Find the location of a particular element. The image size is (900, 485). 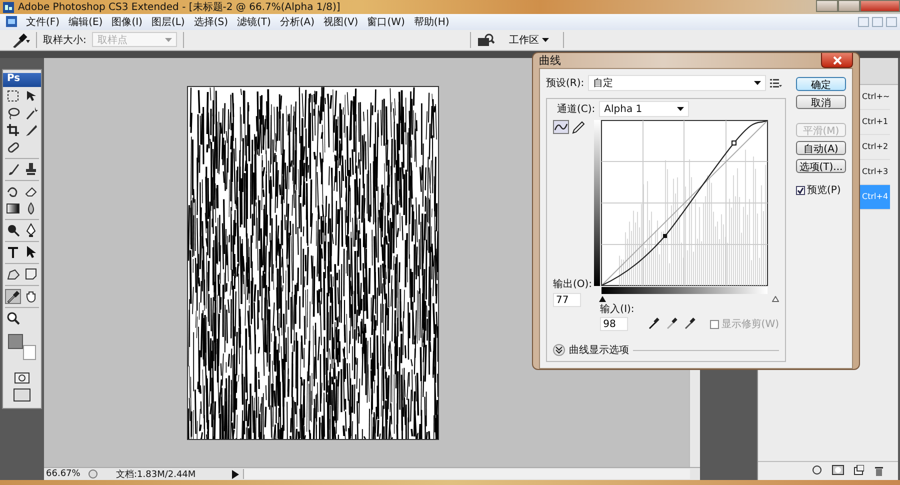

preset-options-icon is located at coordinates (776, 83).